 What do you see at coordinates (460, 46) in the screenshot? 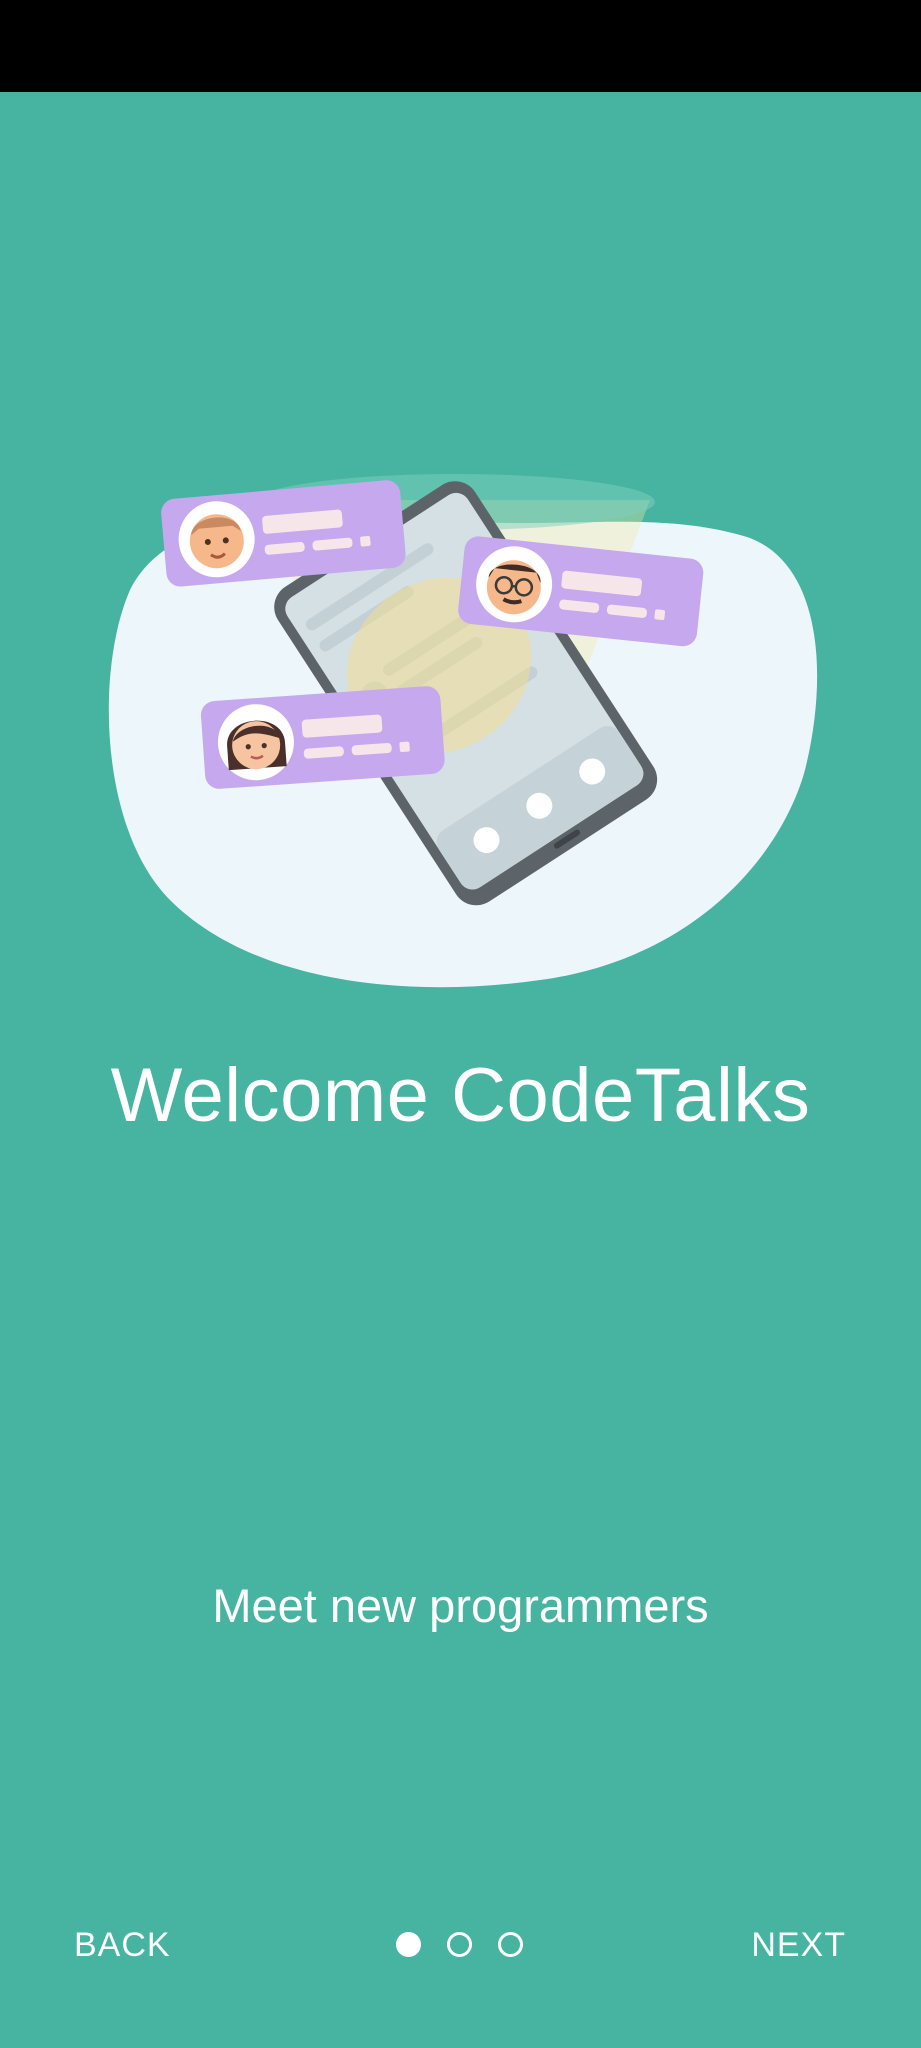
I see `status-bar` at bounding box center [460, 46].